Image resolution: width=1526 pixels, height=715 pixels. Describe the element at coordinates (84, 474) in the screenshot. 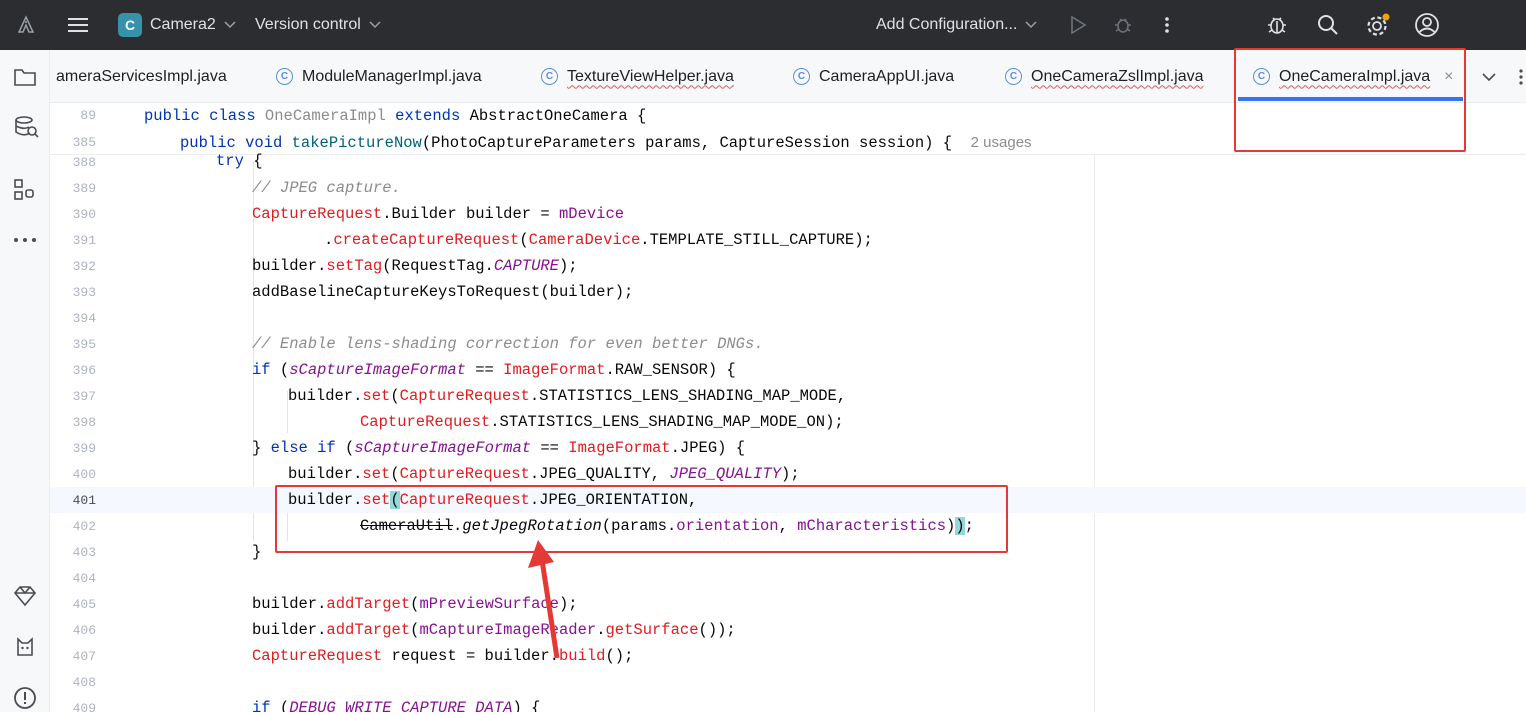

I see `line-number: 400` at that location.